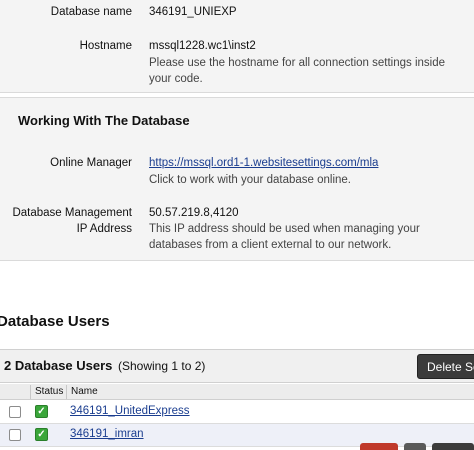  What do you see at coordinates (176, 79) in the screenshot?
I see `hostname-help-line2: your code.` at bounding box center [176, 79].